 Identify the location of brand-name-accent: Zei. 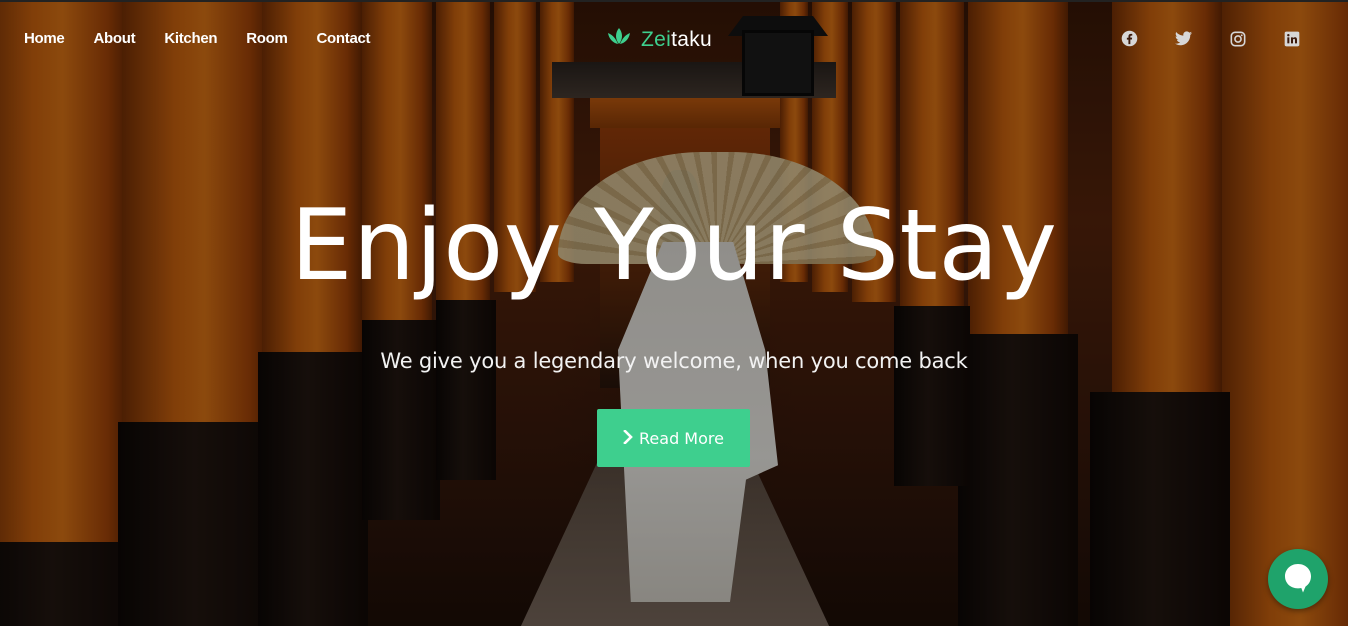
(656, 39).